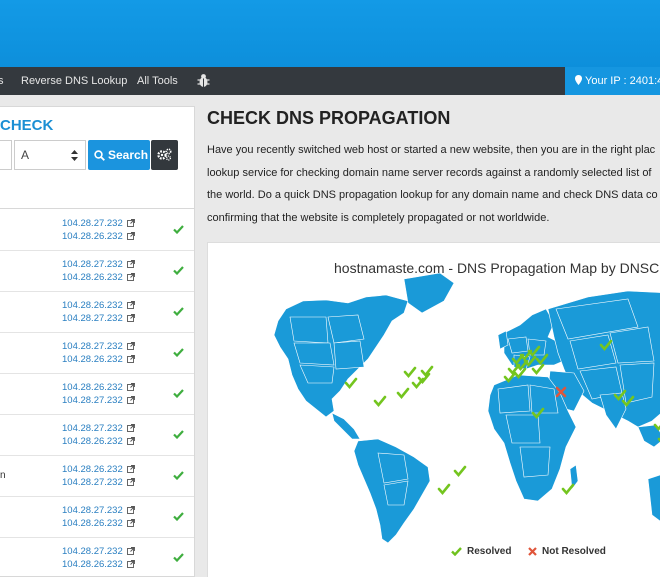 The image size is (660, 577). What do you see at coordinates (330, 33) in the screenshot?
I see `top-banner` at bounding box center [330, 33].